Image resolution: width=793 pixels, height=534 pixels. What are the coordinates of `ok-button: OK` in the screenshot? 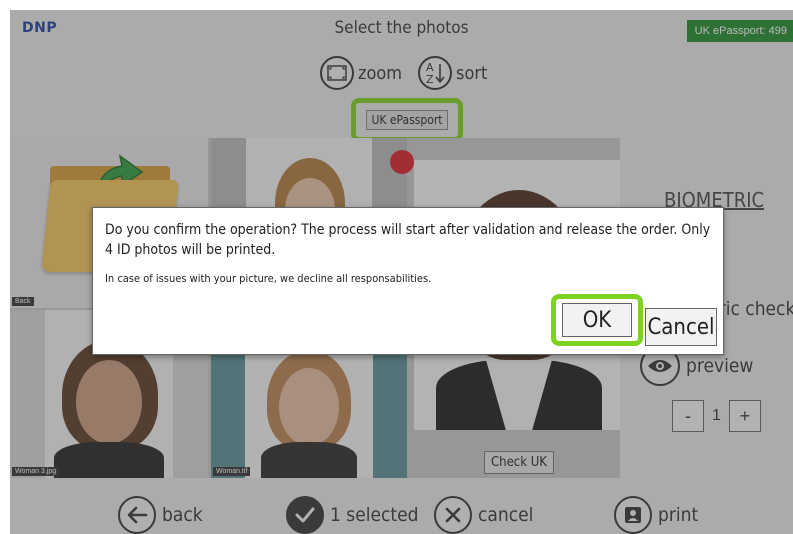 It's located at (597, 320).